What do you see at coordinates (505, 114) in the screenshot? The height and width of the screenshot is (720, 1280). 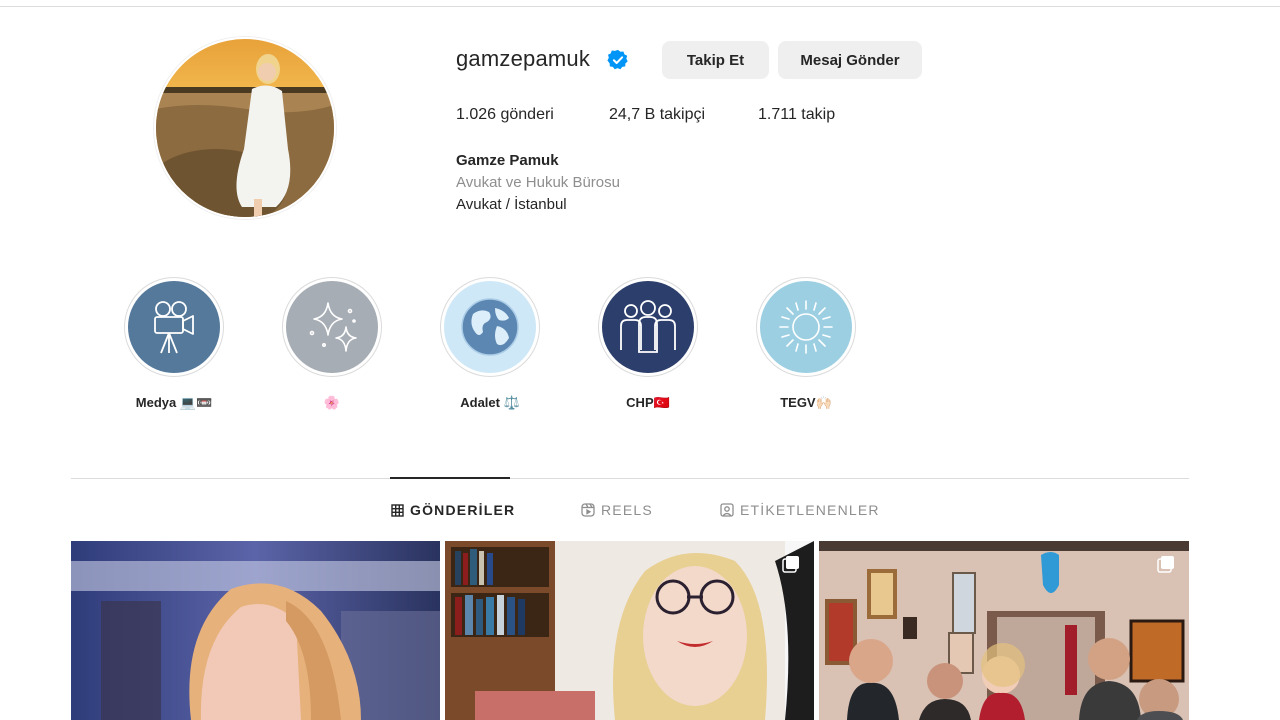 I see `posts-count: 1.026 gönderi` at bounding box center [505, 114].